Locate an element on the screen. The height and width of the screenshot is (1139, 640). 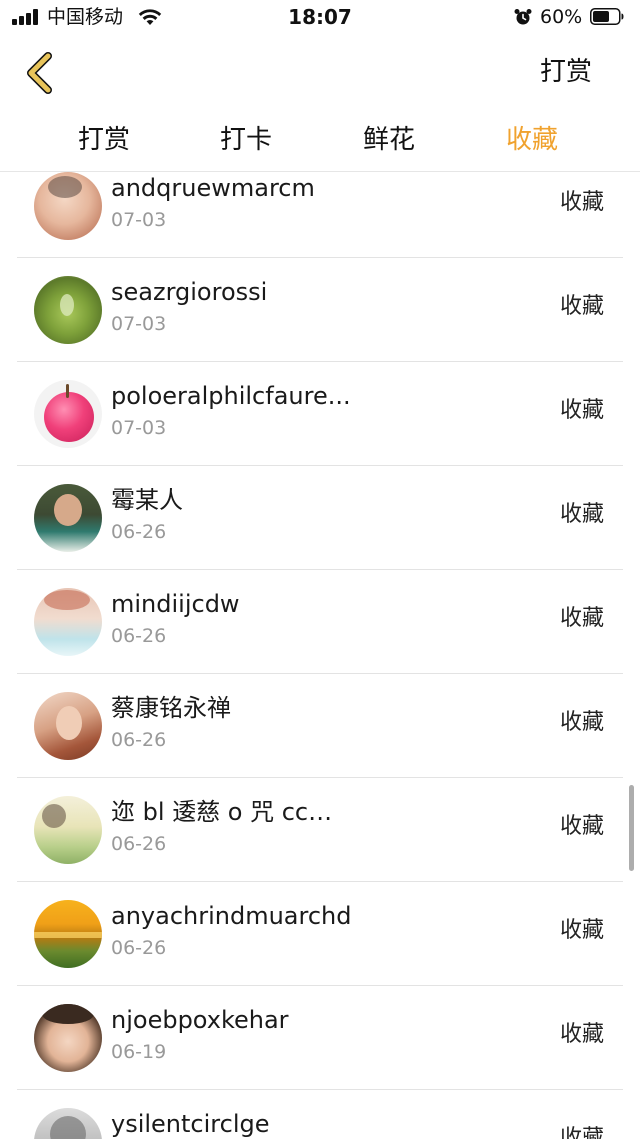
status-bar: 中国移动 18:07 60% is located at coordinates (320, 18).